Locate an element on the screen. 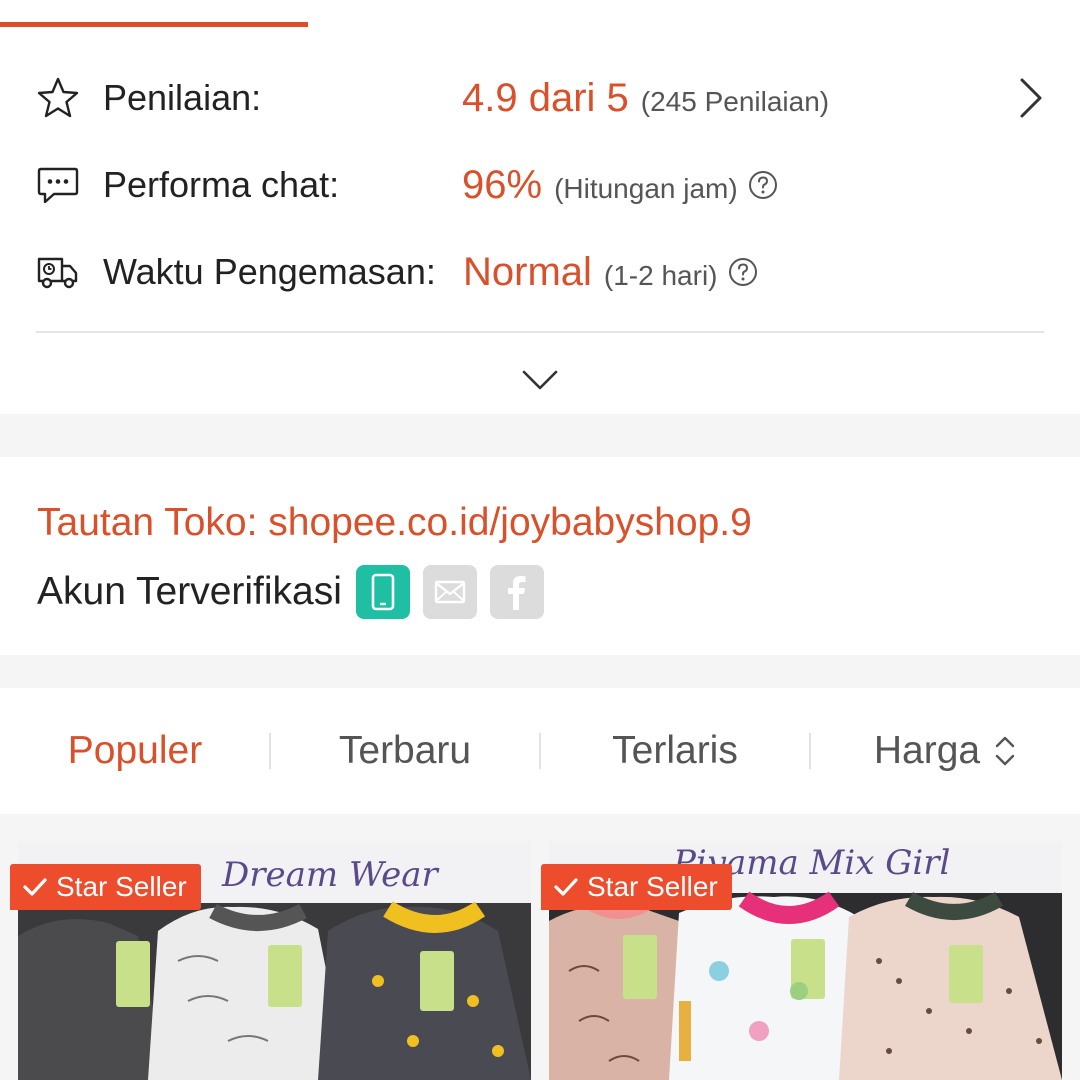  packing-time-detail: (1-2 hari) is located at coordinates (660, 275).